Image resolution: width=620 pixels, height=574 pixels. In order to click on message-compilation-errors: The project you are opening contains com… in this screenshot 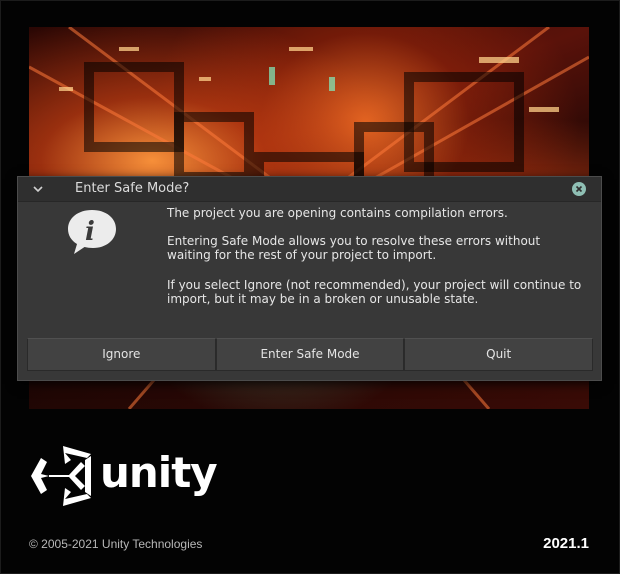, I will do `click(337, 213)`.